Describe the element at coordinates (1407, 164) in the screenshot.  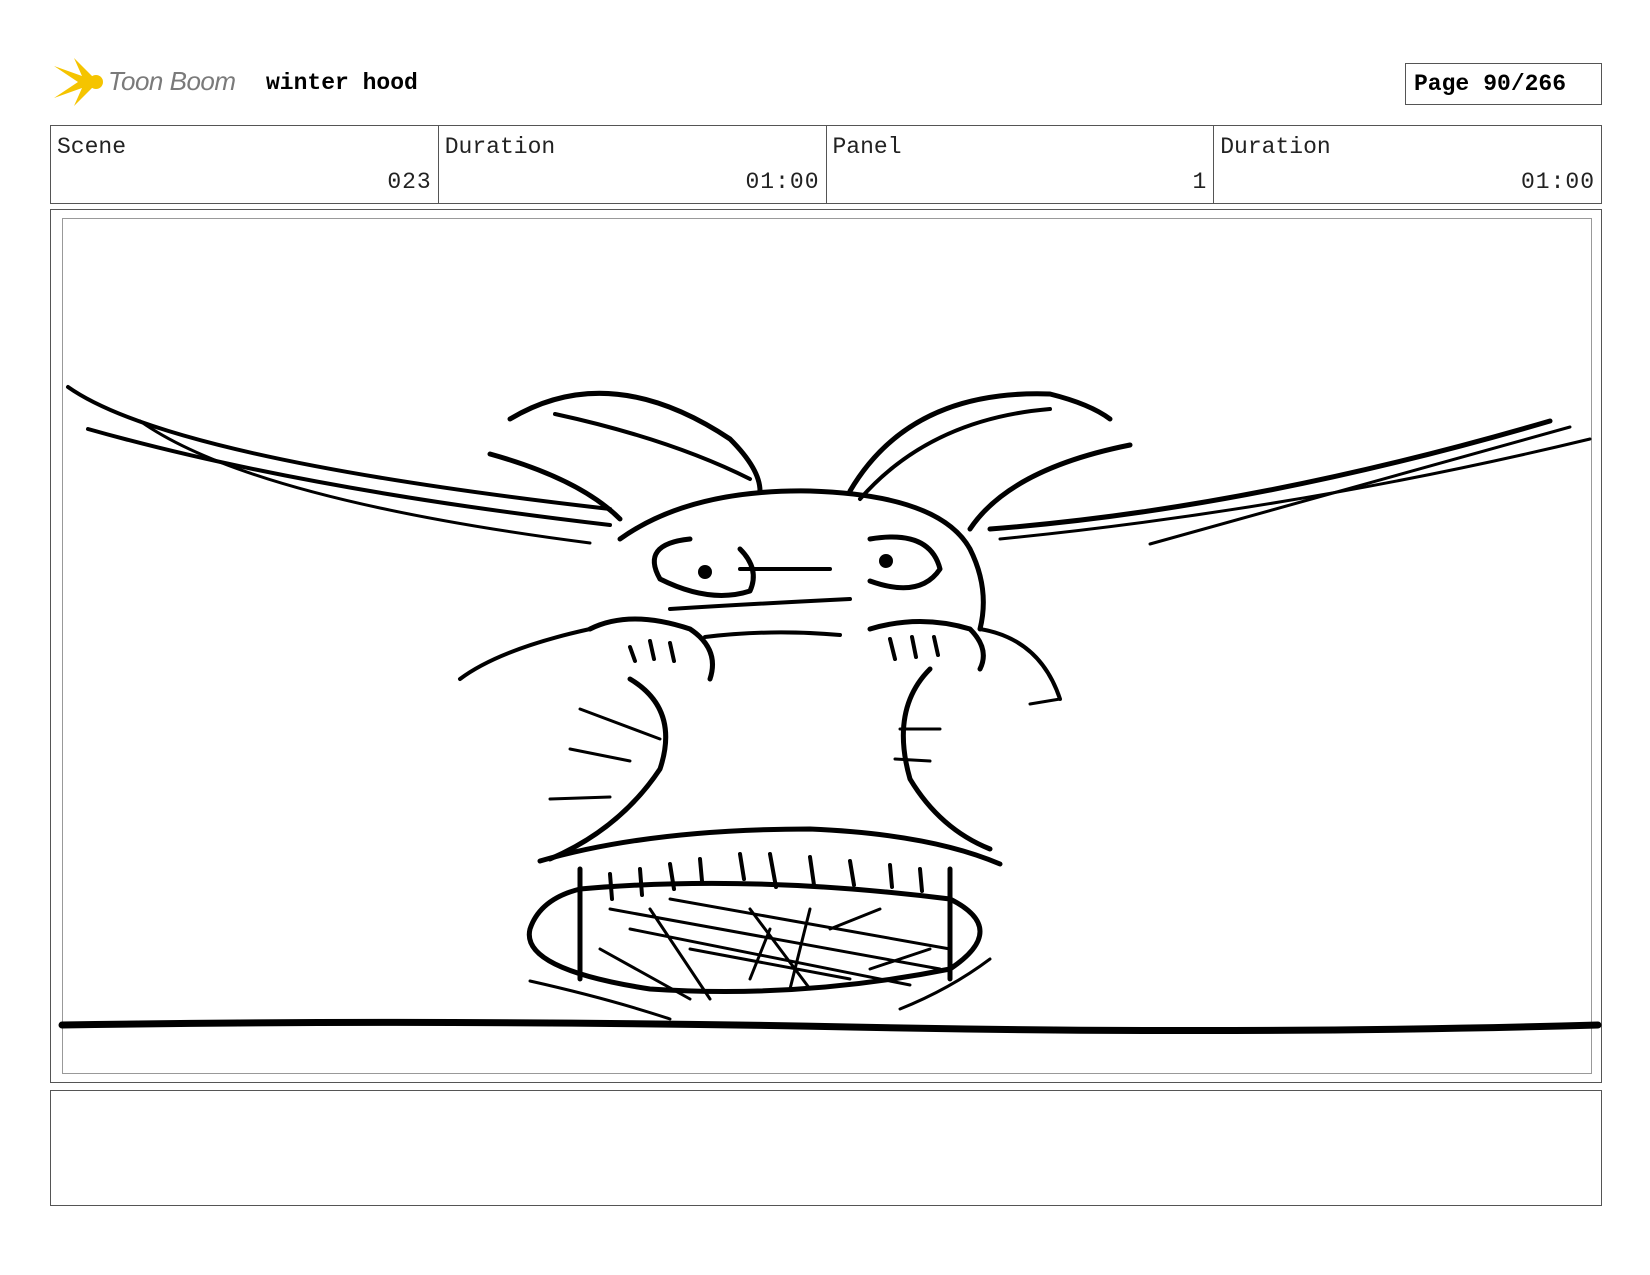
I see `panel-duration-cell: Duration 01:00` at that location.